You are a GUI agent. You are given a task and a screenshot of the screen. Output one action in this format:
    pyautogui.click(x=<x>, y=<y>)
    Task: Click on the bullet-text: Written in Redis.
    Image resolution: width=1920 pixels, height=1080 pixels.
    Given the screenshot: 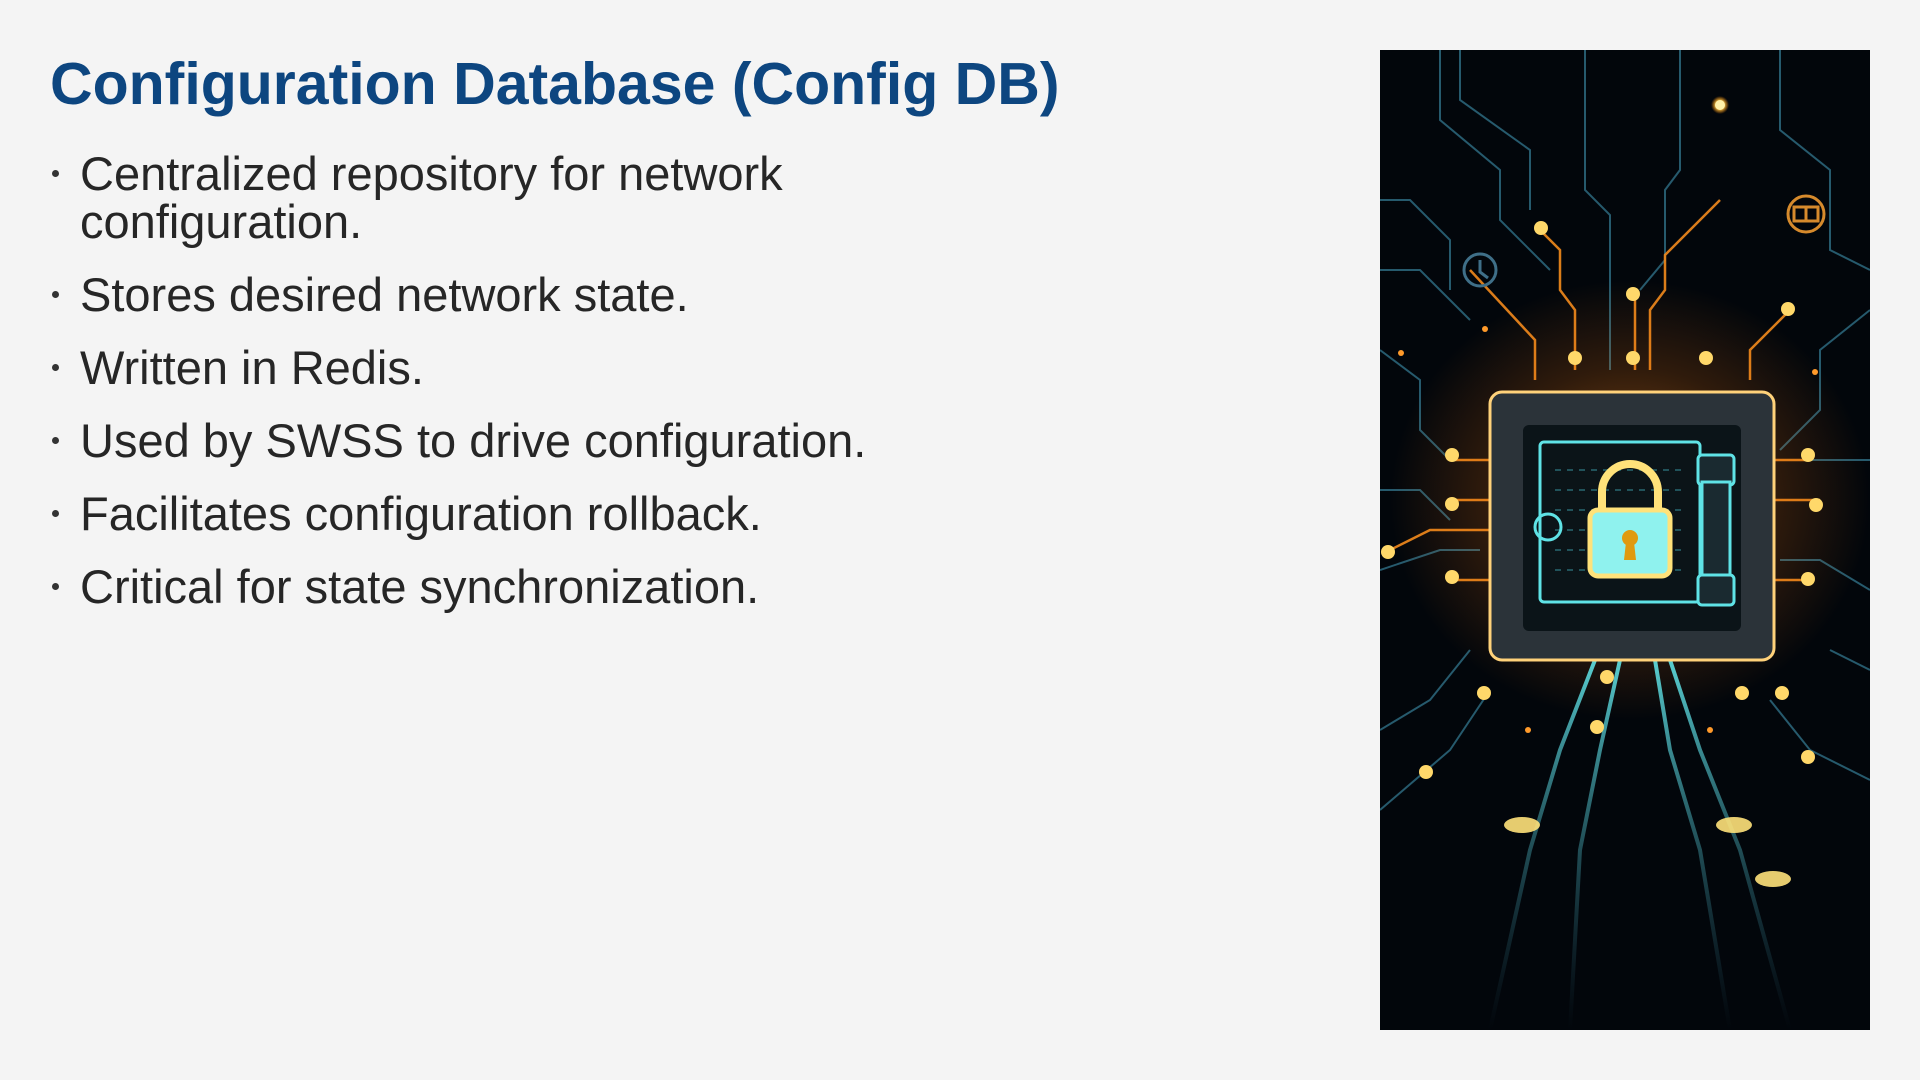 What is the action you would take?
    pyautogui.click(x=252, y=367)
    